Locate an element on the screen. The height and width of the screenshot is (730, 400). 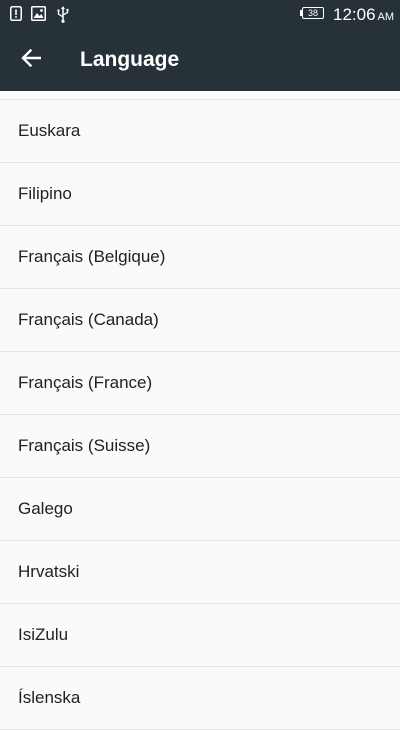
language-label: Euskara is located at coordinates (49, 130).